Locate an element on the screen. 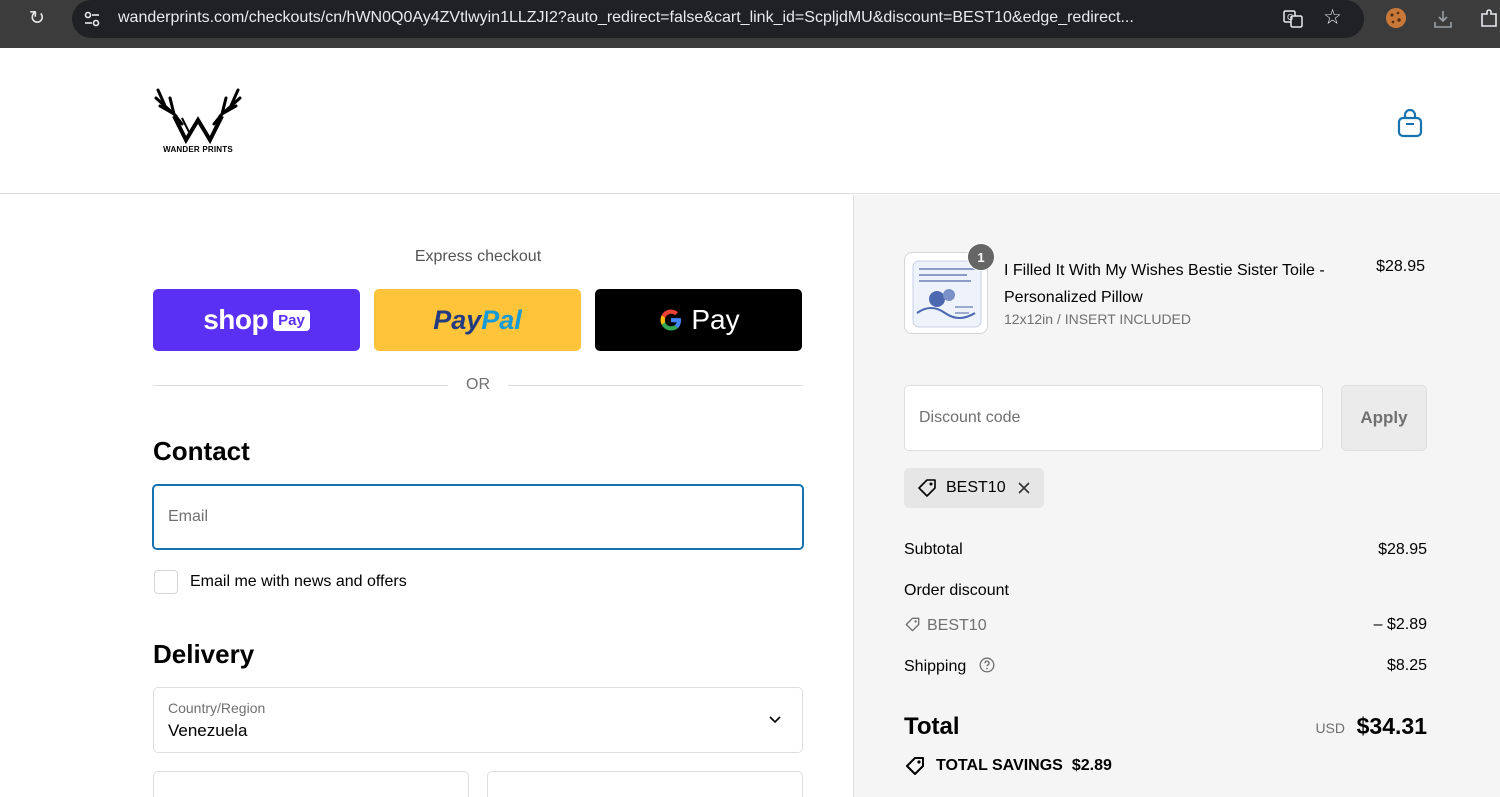  paypal-button: Pay Pal is located at coordinates (477, 320).